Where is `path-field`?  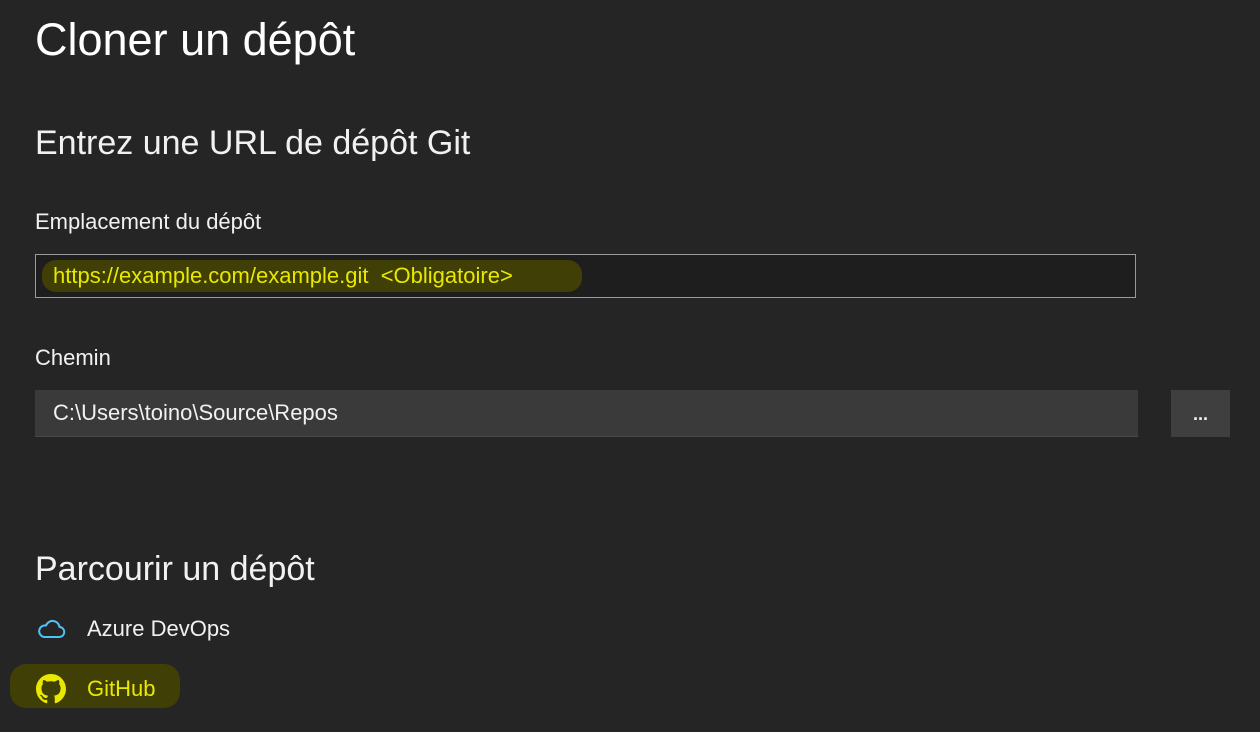 path-field is located at coordinates (586, 413).